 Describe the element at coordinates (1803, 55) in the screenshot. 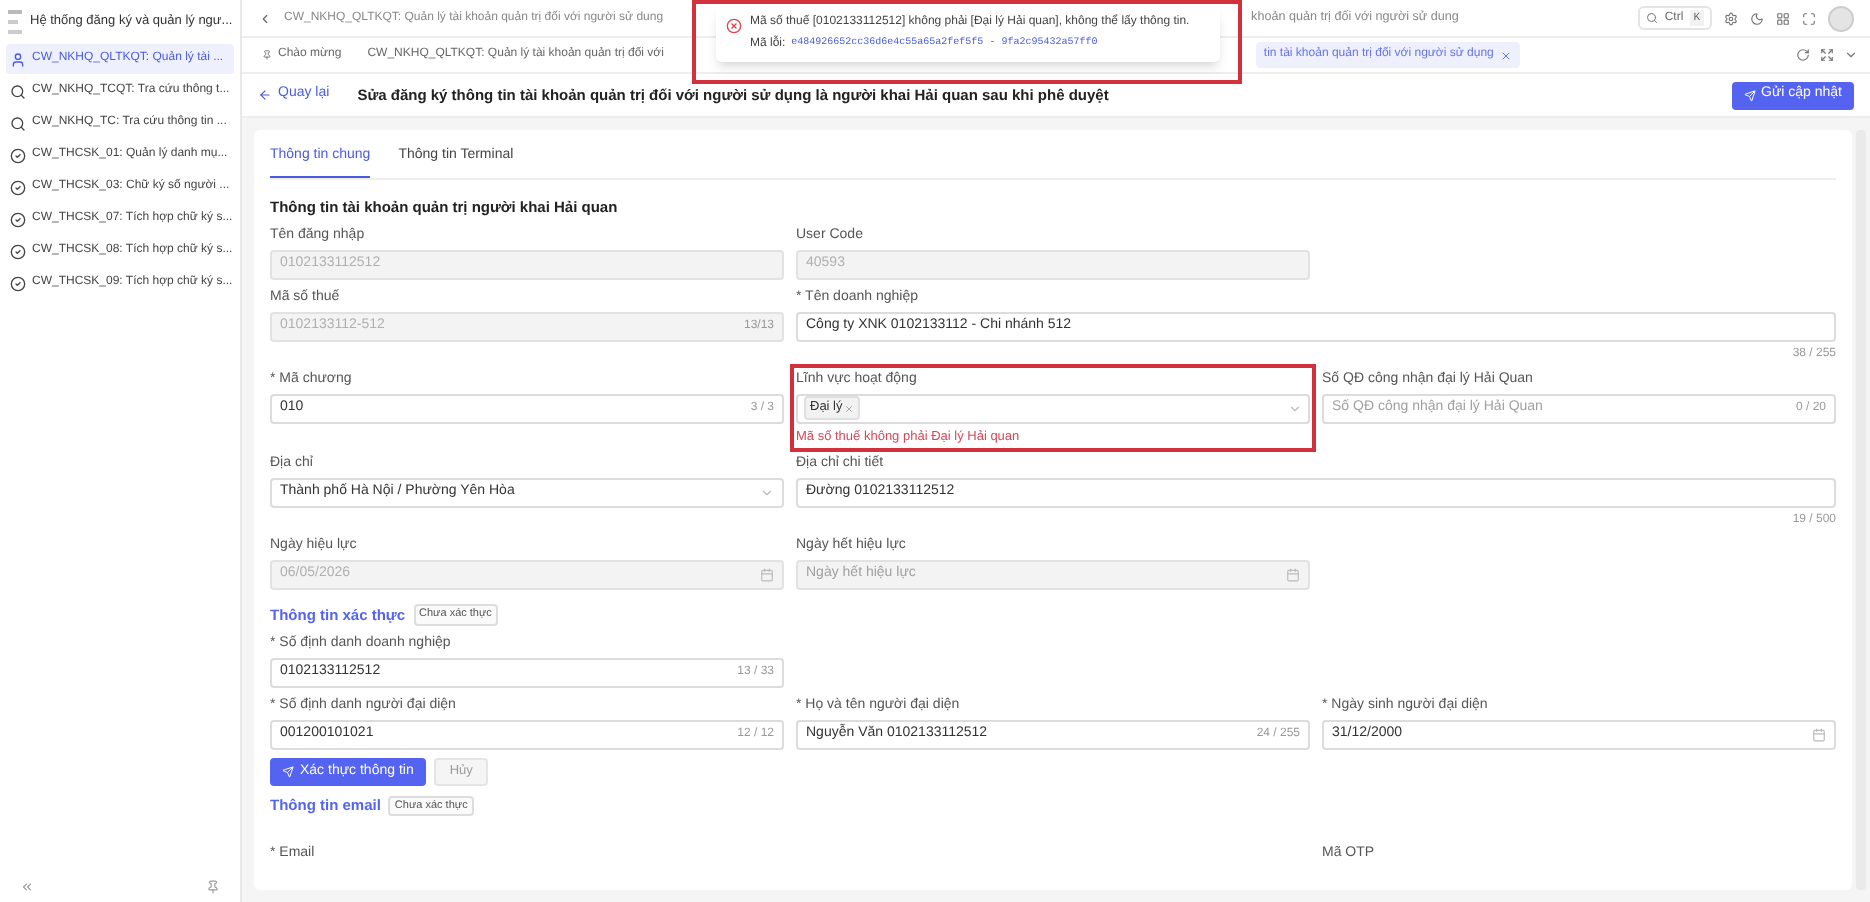

I see `refresh-icon` at that location.